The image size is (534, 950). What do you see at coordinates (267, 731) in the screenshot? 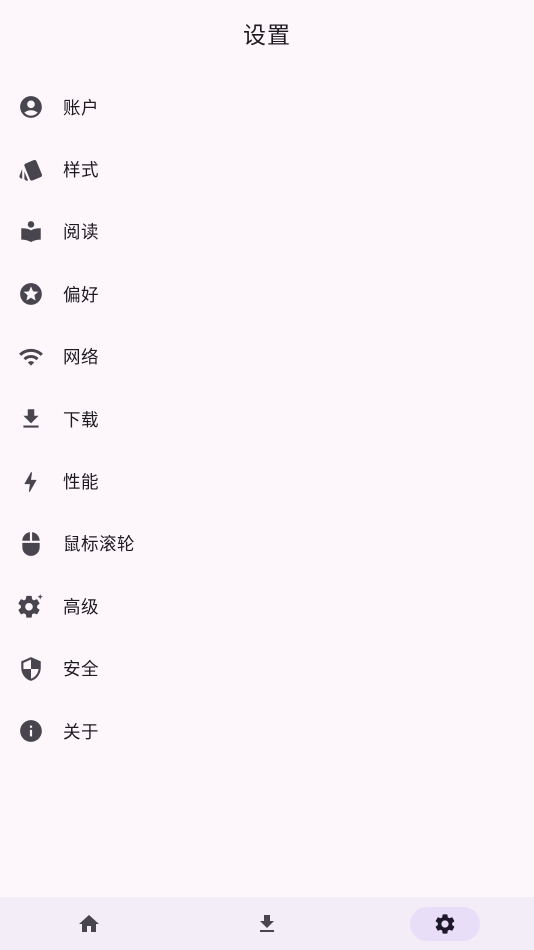
I see `settings-item-about: 关于` at bounding box center [267, 731].